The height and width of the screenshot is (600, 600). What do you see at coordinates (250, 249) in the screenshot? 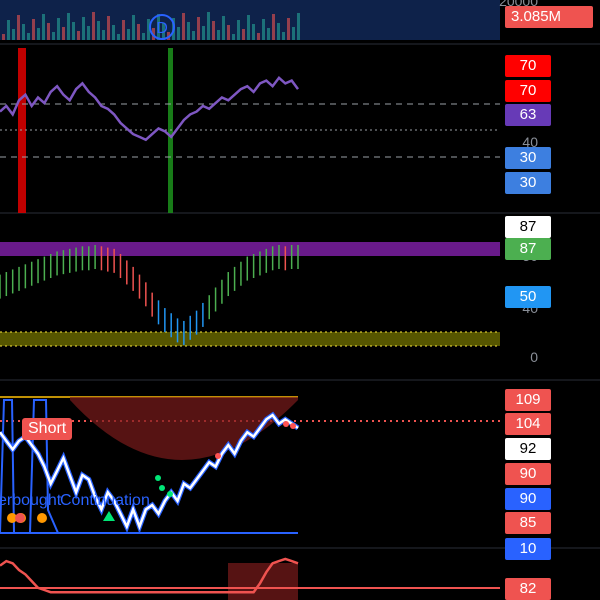
I see `stoch-upper-band` at bounding box center [250, 249].